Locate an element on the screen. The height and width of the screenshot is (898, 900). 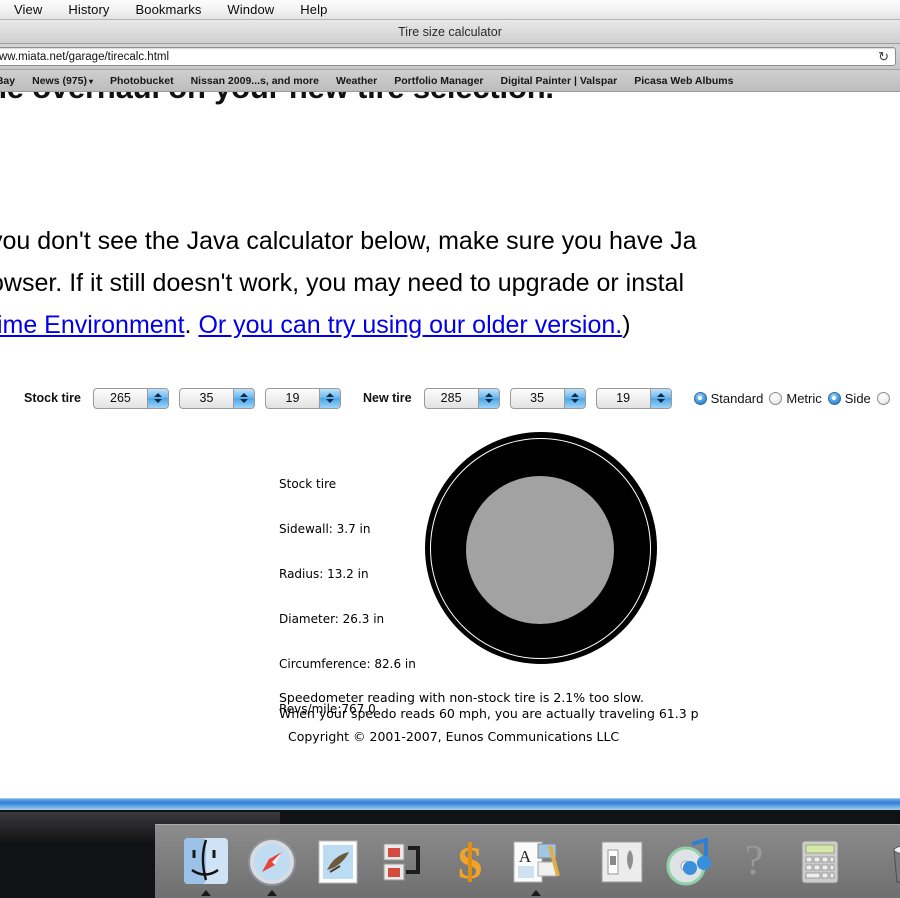
radio-metric: Metric is located at coordinates (795, 398).